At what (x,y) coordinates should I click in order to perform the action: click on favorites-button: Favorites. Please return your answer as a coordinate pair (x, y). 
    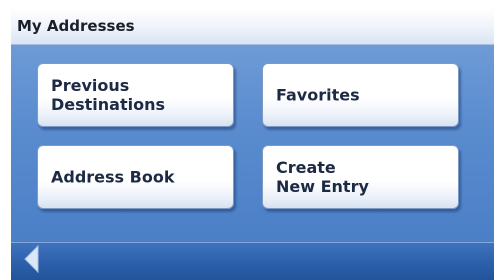
    Looking at the image, I should click on (360, 95).